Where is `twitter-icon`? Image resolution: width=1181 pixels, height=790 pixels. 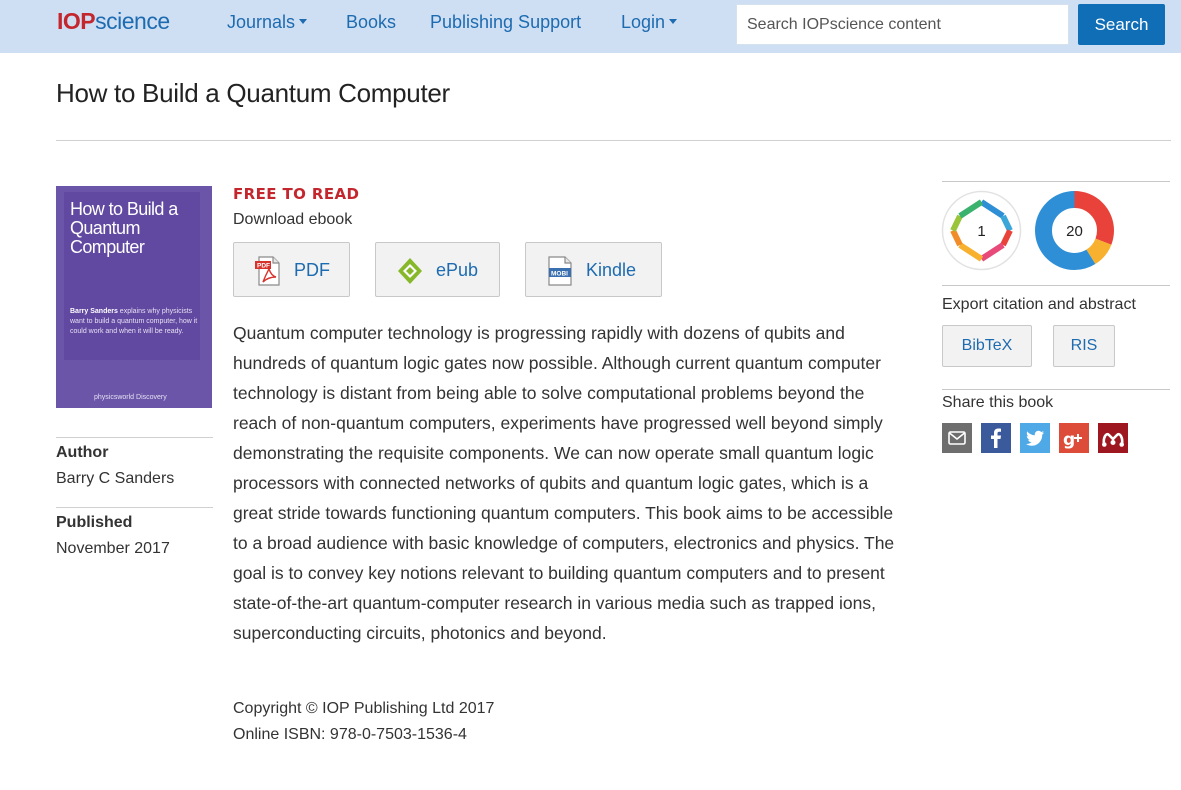
twitter-icon is located at coordinates (1035, 438).